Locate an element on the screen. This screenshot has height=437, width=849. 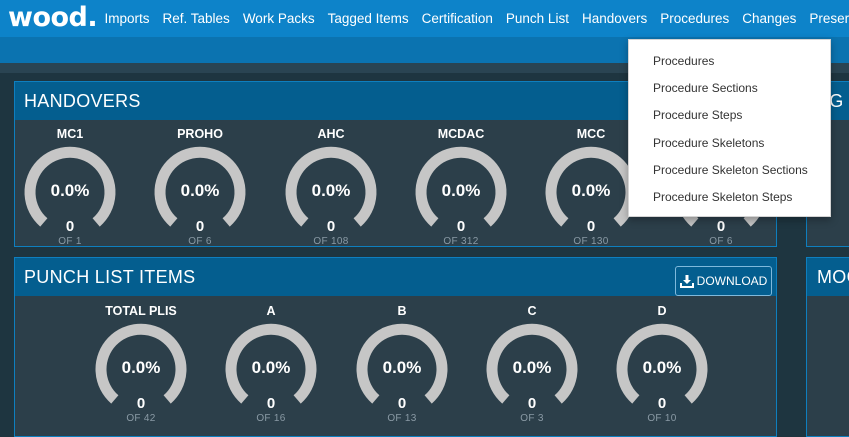
punch-list-title: PUNCH LIST ITEMS is located at coordinates (110, 277).